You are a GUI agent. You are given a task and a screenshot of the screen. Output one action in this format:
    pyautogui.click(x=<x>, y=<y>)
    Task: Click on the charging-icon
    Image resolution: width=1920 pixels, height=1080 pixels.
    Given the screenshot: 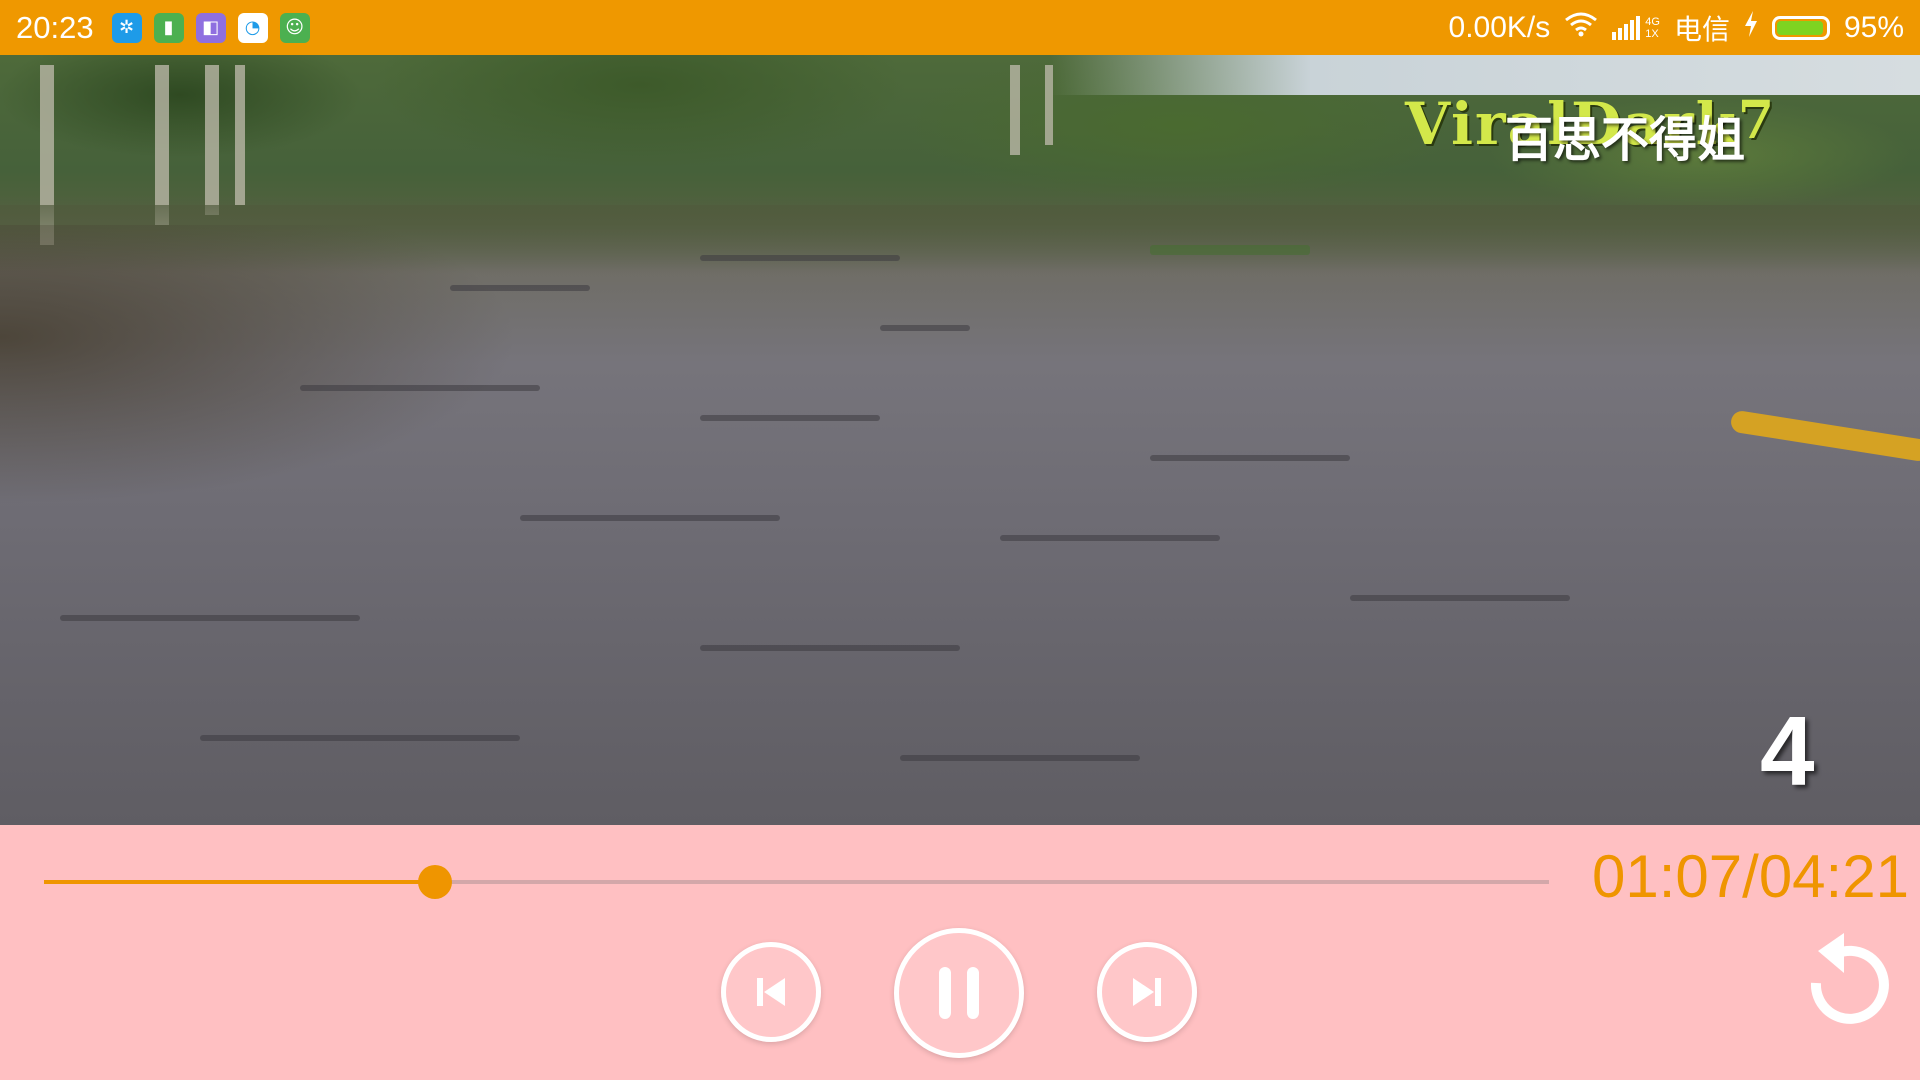 What is the action you would take?
    pyautogui.click(x=1751, y=27)
    